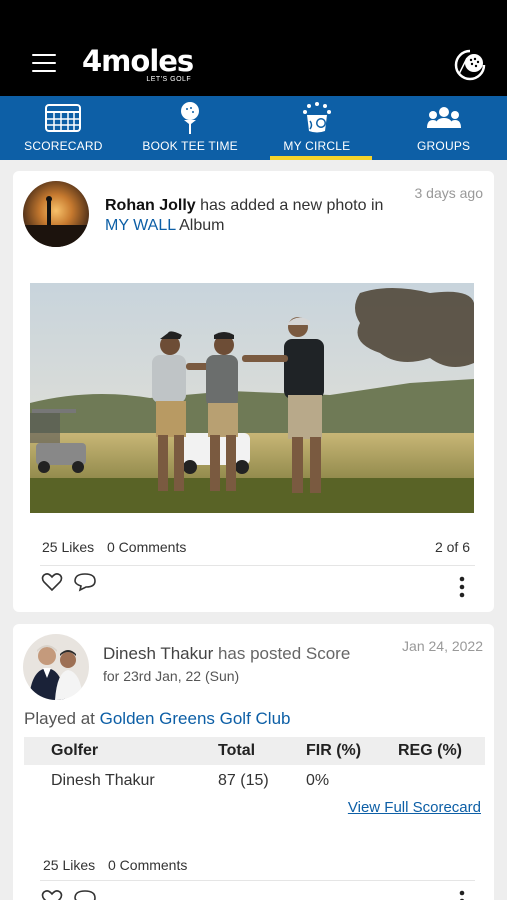  Describe the element at coordinates (138, 61) in the screenshot. I see `logo-text: 4moles` at that location.